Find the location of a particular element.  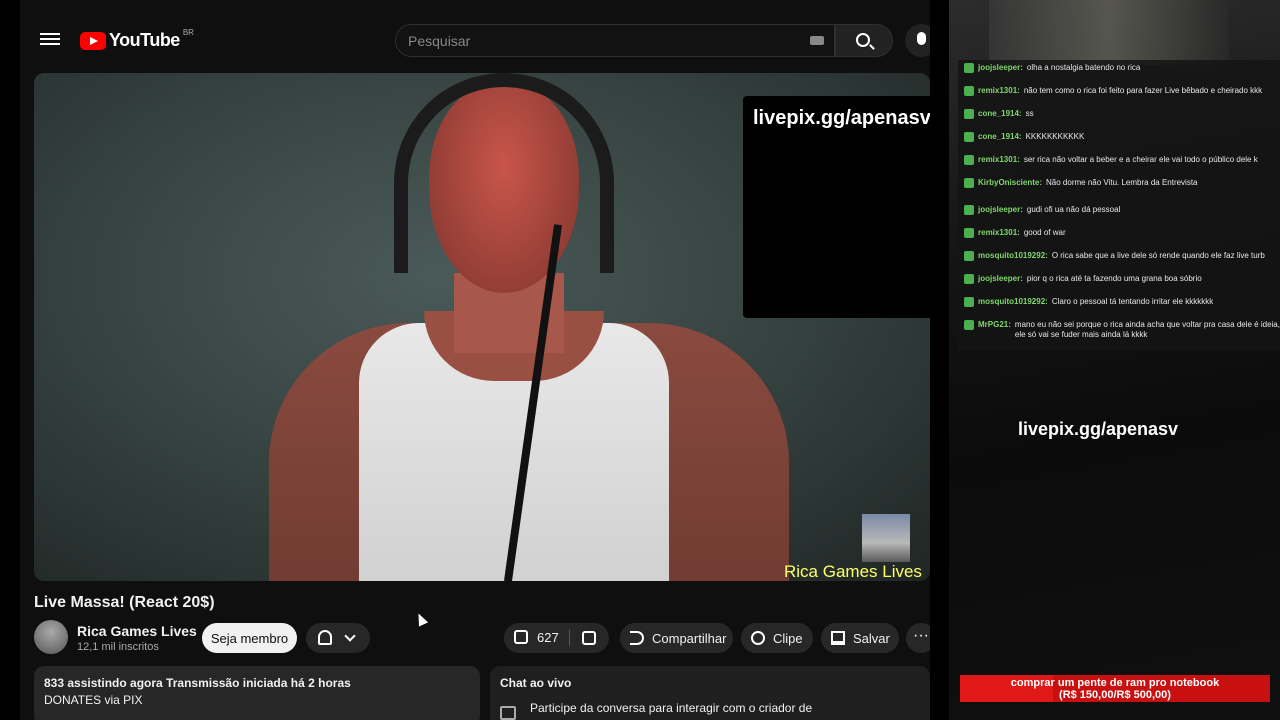

chat-text: ss is located at coordinates (1029, 113).